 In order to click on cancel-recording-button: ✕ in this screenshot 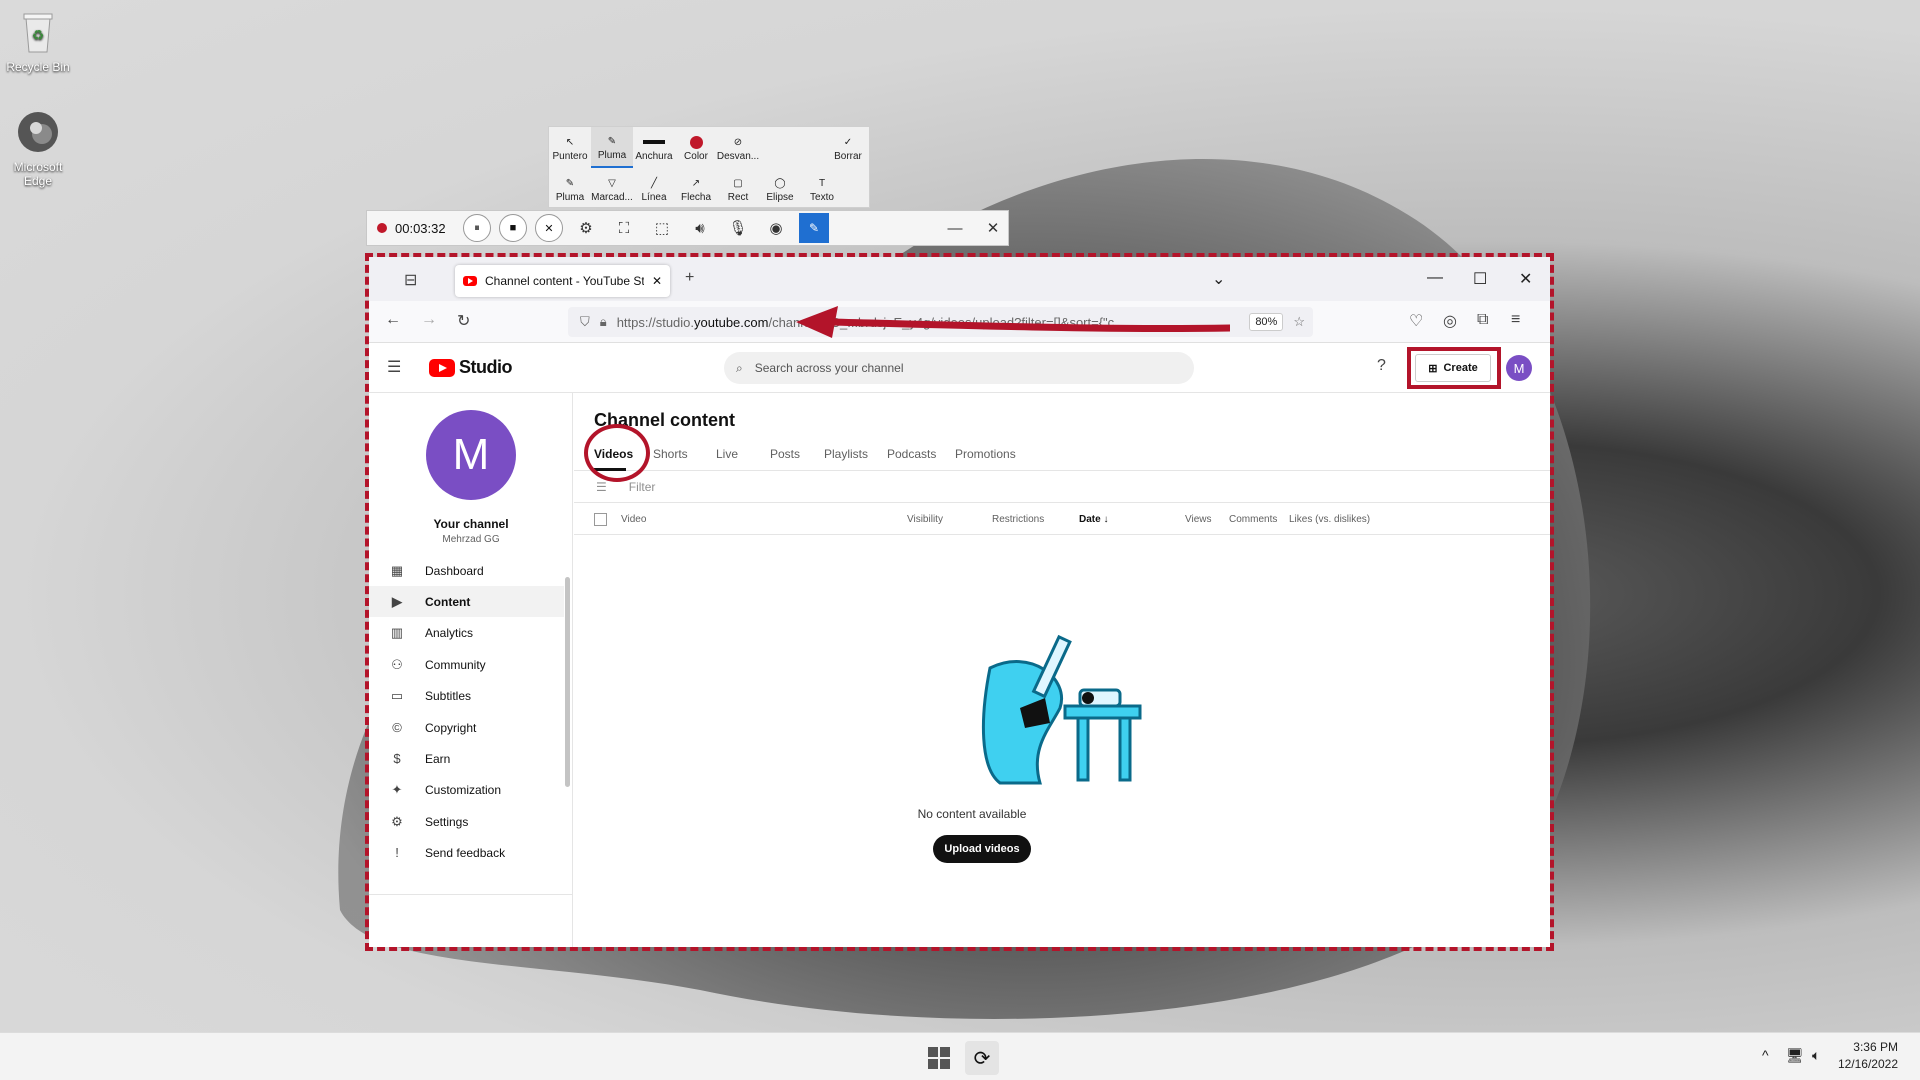, I will do `click(549, 228)`.